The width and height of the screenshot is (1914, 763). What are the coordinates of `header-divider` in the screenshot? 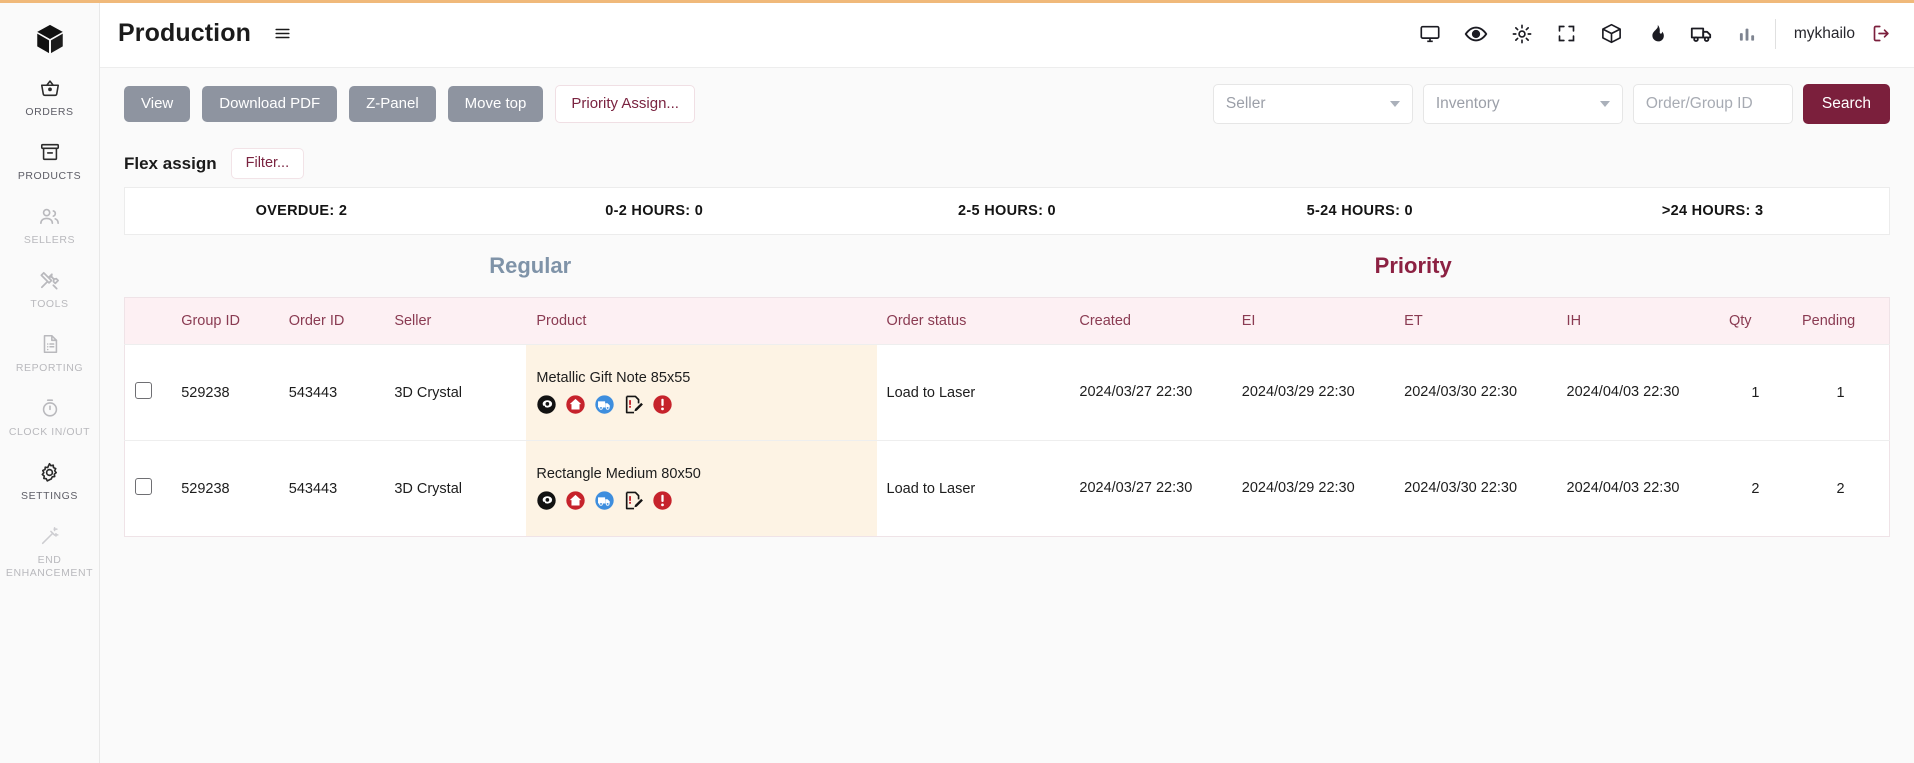 It's located at (1775, 33).